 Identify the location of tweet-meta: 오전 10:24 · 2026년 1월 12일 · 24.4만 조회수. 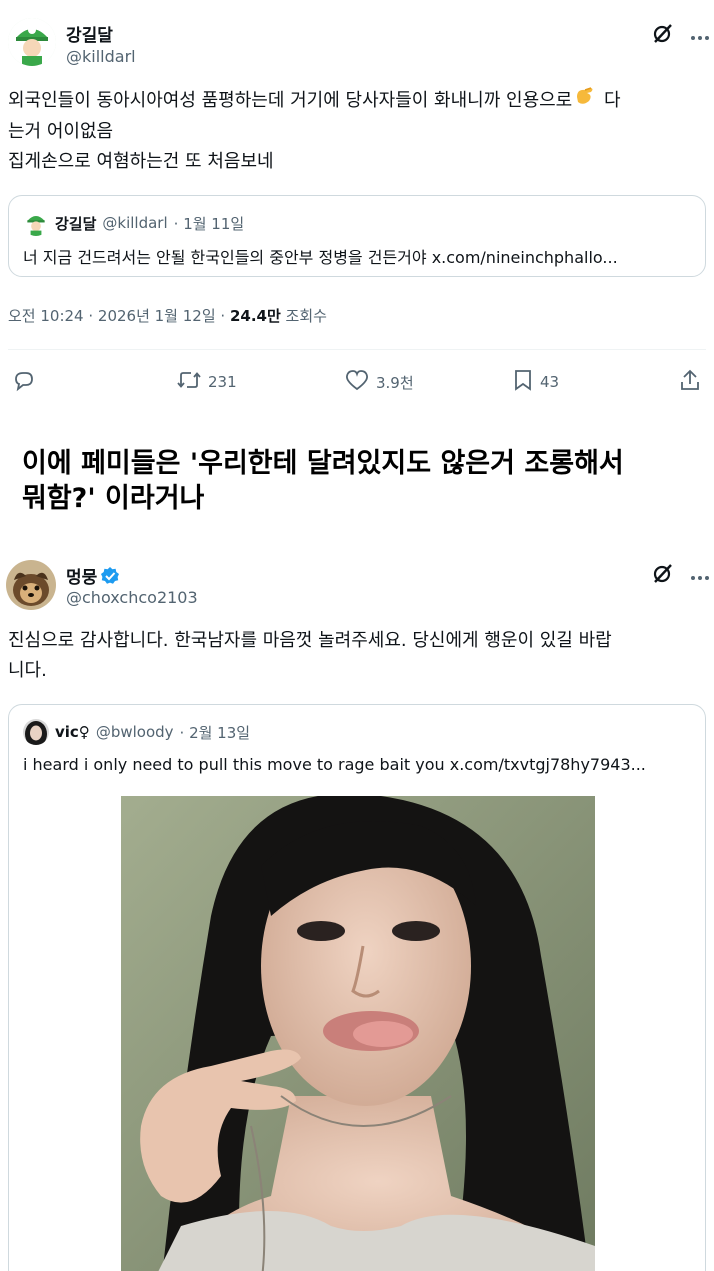
(167, 315).